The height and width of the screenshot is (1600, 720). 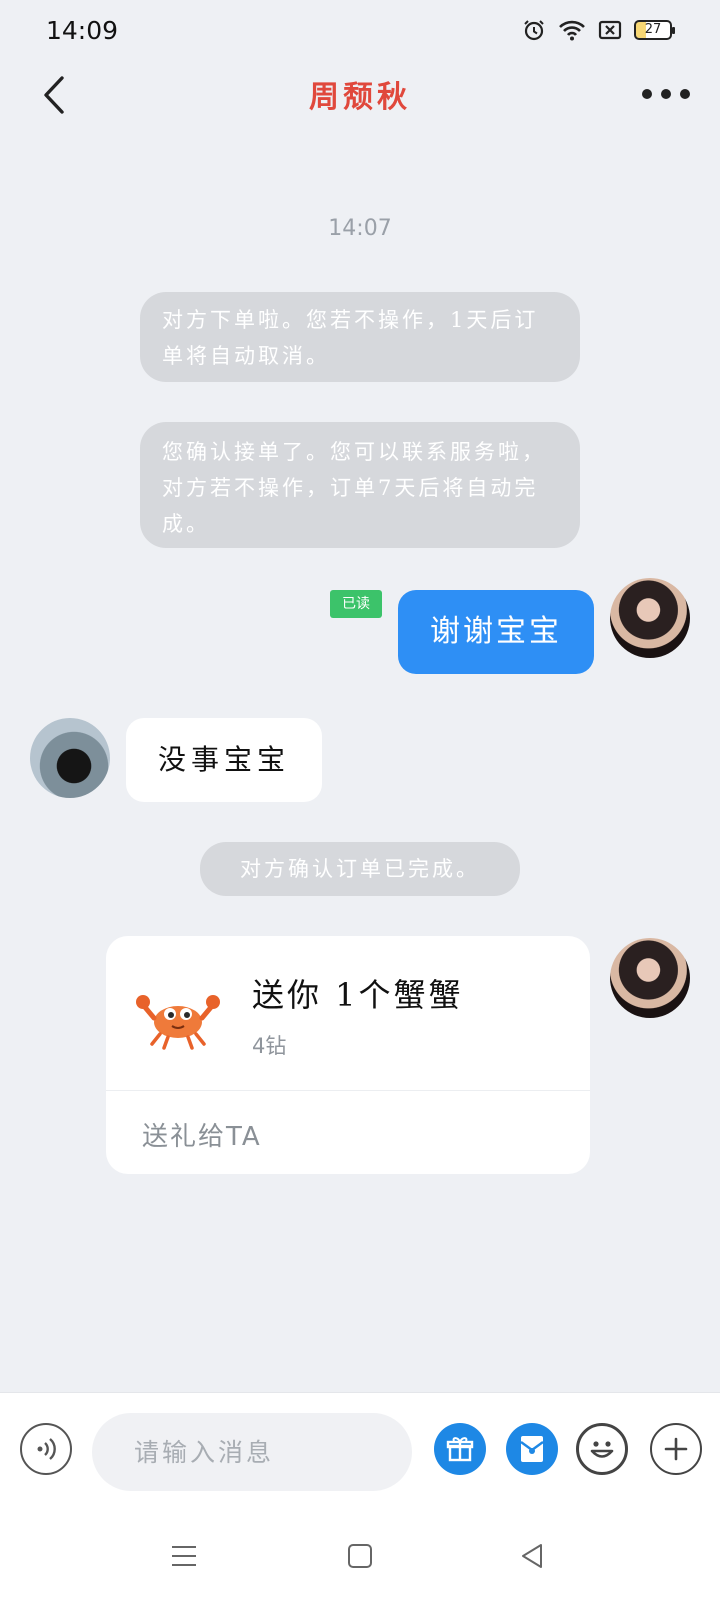 What do you see at coordinates (358, 995) in the screenshot?
I see `gift-title: 送你 1个蟹蟹` at bounding box center [358, 995].